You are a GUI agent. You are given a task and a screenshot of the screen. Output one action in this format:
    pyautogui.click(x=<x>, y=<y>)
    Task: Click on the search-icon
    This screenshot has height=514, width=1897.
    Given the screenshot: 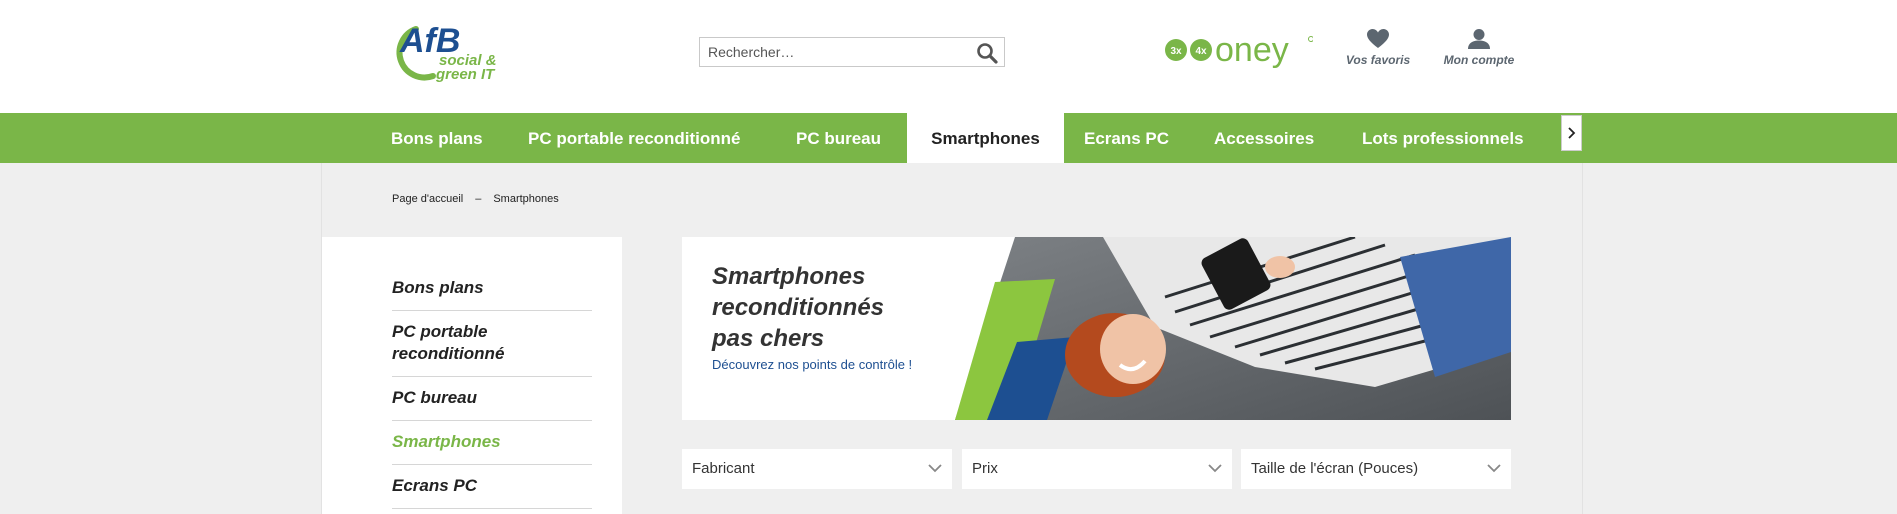 What is the action you would take?
    pyautogui.click(x=987, y=53)
    